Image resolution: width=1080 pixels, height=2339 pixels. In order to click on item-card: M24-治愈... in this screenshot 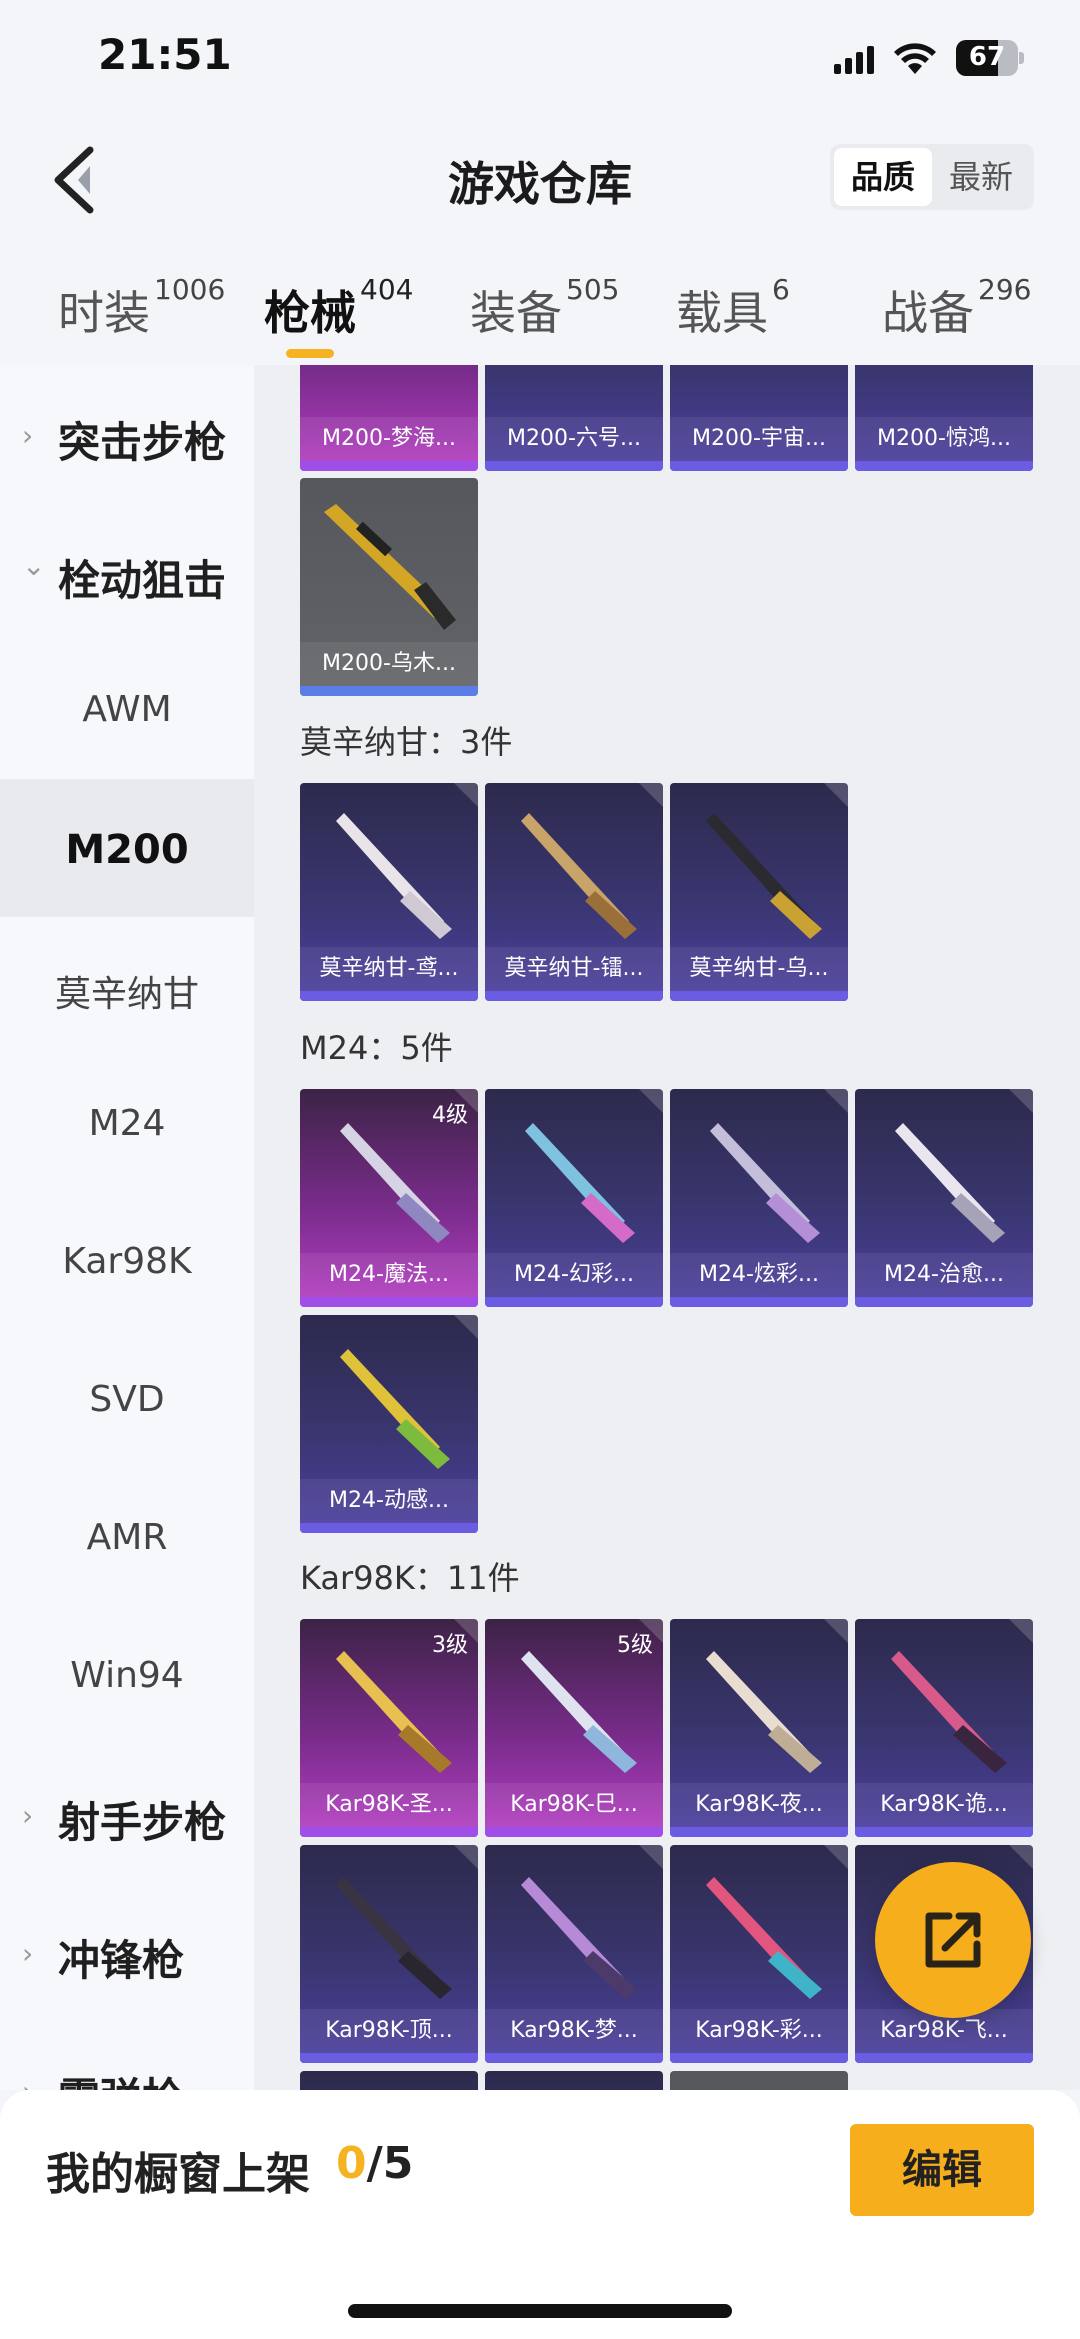, I will do `click(944, 1198)`.